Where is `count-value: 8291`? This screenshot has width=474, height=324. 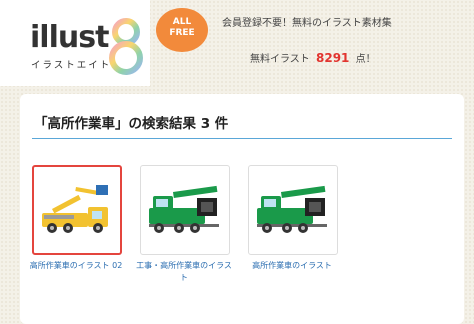 count-value: 8291 is located at coordinates (333, 58).